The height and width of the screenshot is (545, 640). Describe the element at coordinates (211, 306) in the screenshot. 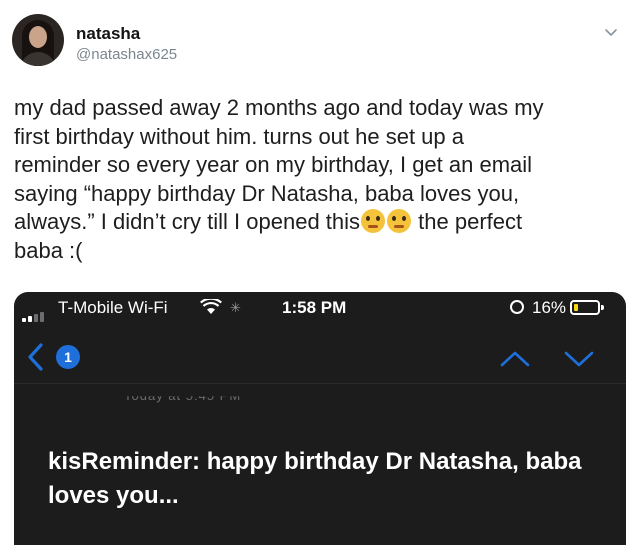

I see `wifi-icon` at that location.